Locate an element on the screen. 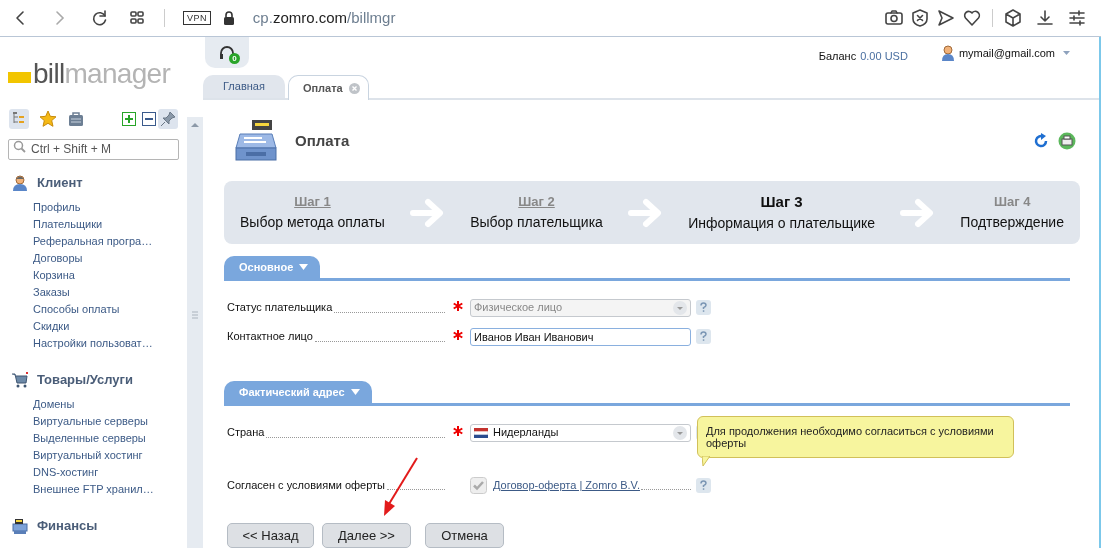 Image resolution: width=1101 pixels, height=548 pixels. field-label: Согласен с условиями оферты is located at coordinates (306, 485).